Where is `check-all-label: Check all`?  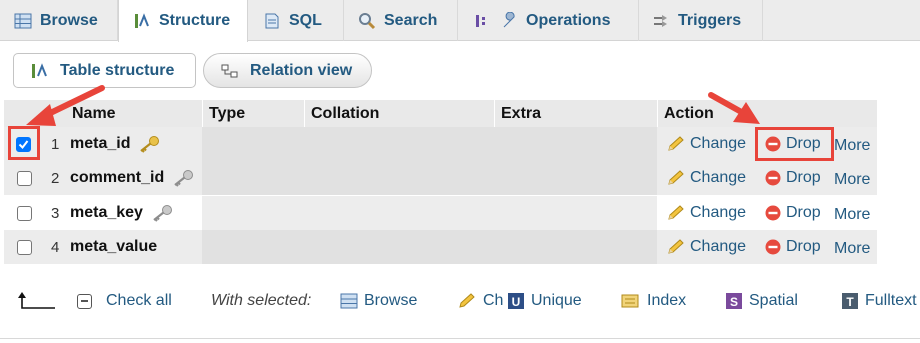
check-all-label: Check all is located at coordinates (139, 301).